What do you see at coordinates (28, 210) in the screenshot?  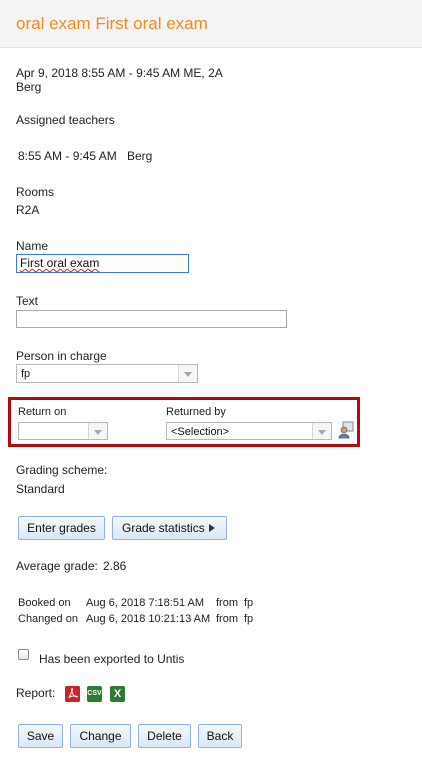 I see `rooms-value: R2A` at bounding box center [28, 210].